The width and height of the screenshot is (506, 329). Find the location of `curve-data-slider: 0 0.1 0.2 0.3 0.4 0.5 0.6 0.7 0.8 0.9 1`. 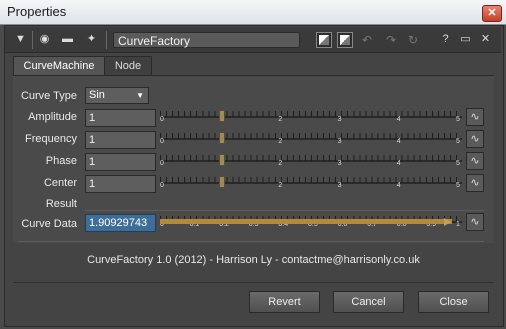

curve-data-slider: 0 0.1 0.2 0.3 0.4 0.5 0.6 0.7 0.8 0.9 1 is located at coordinates (311, 222).